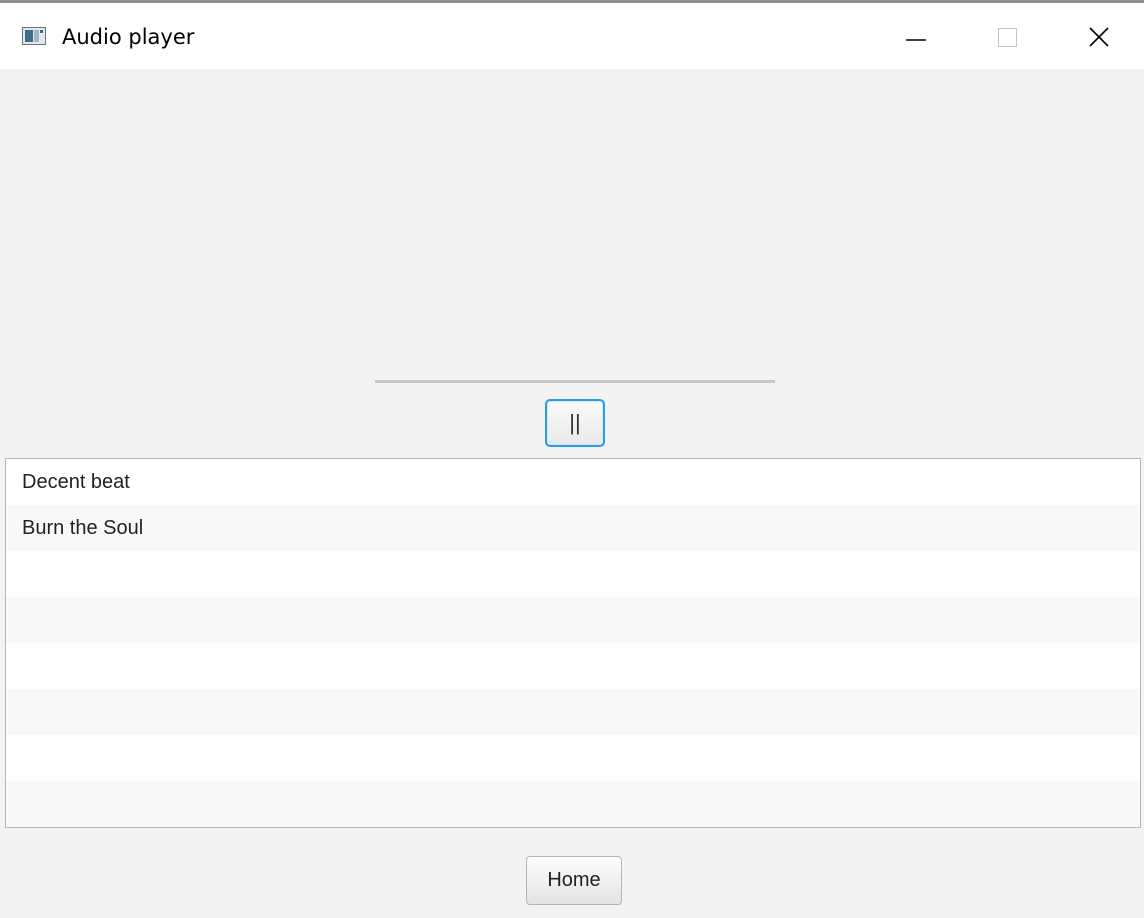  I want to click on home-button: Home, so click(574, 880).